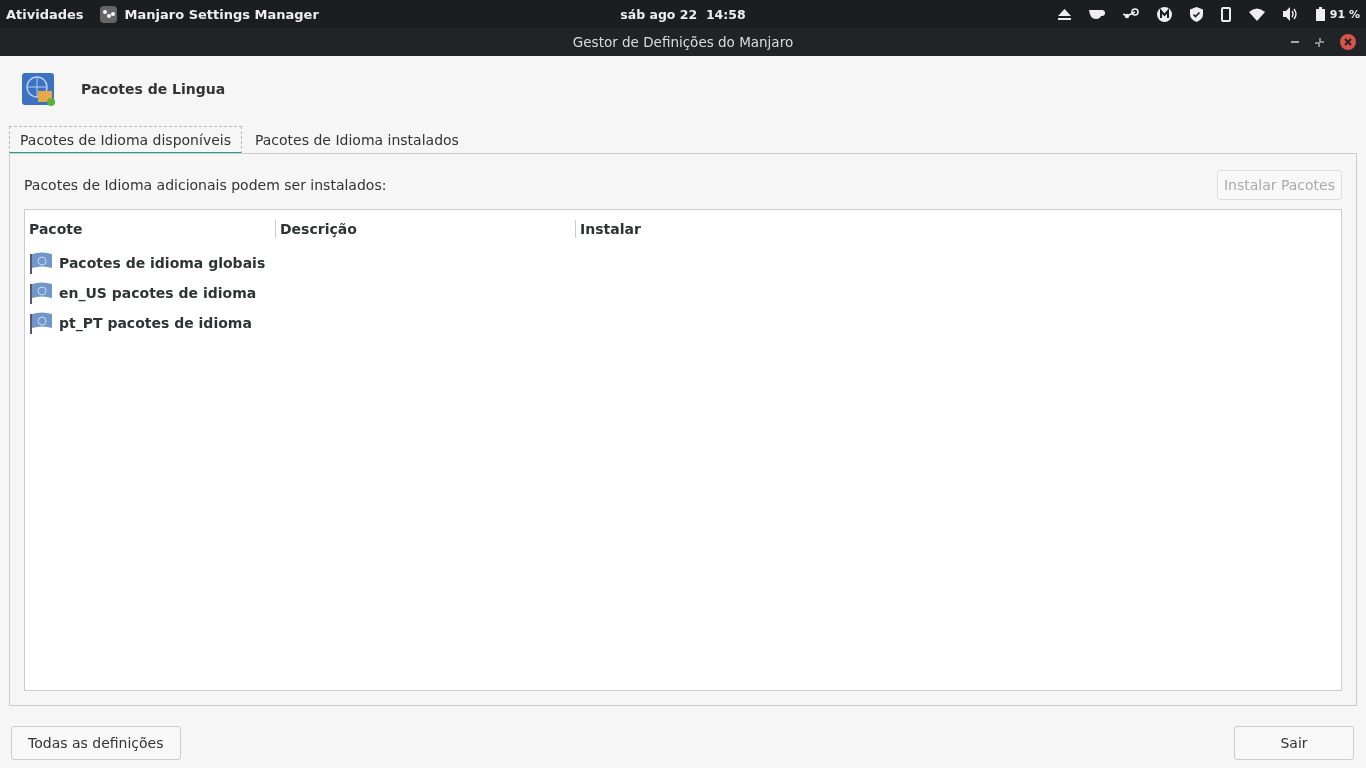 Image resolution: width=1366 pixels, height=768 pixels. Describe the element at coordinates (162, 263) in the screenshot. I see `package-name: Pacotes de idioma globais` at that location.